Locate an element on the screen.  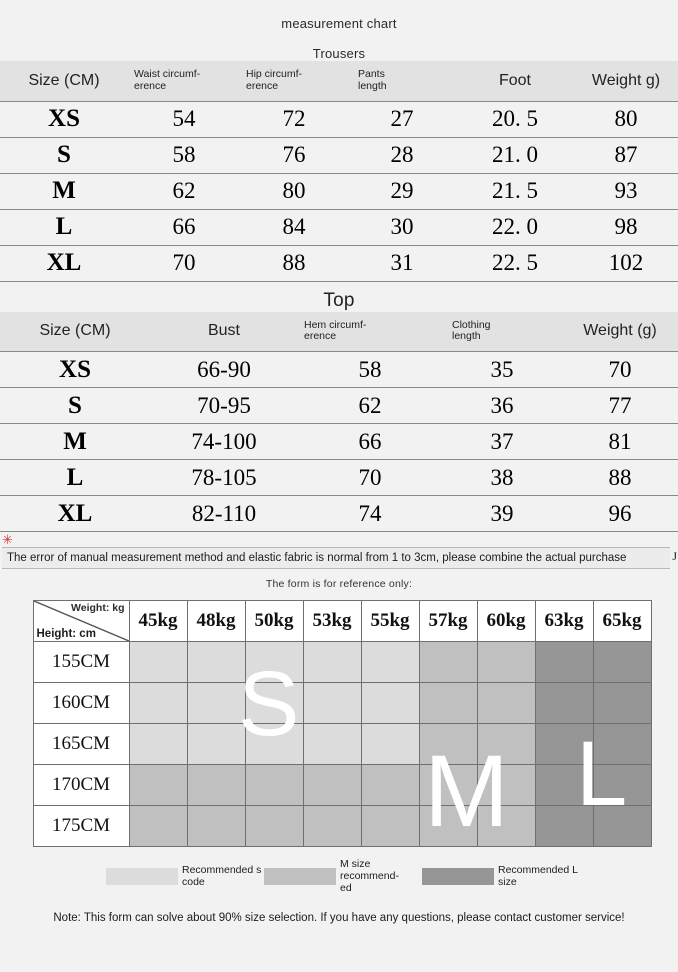
matrix-row: 170CM is located at coordinates (342, 785).